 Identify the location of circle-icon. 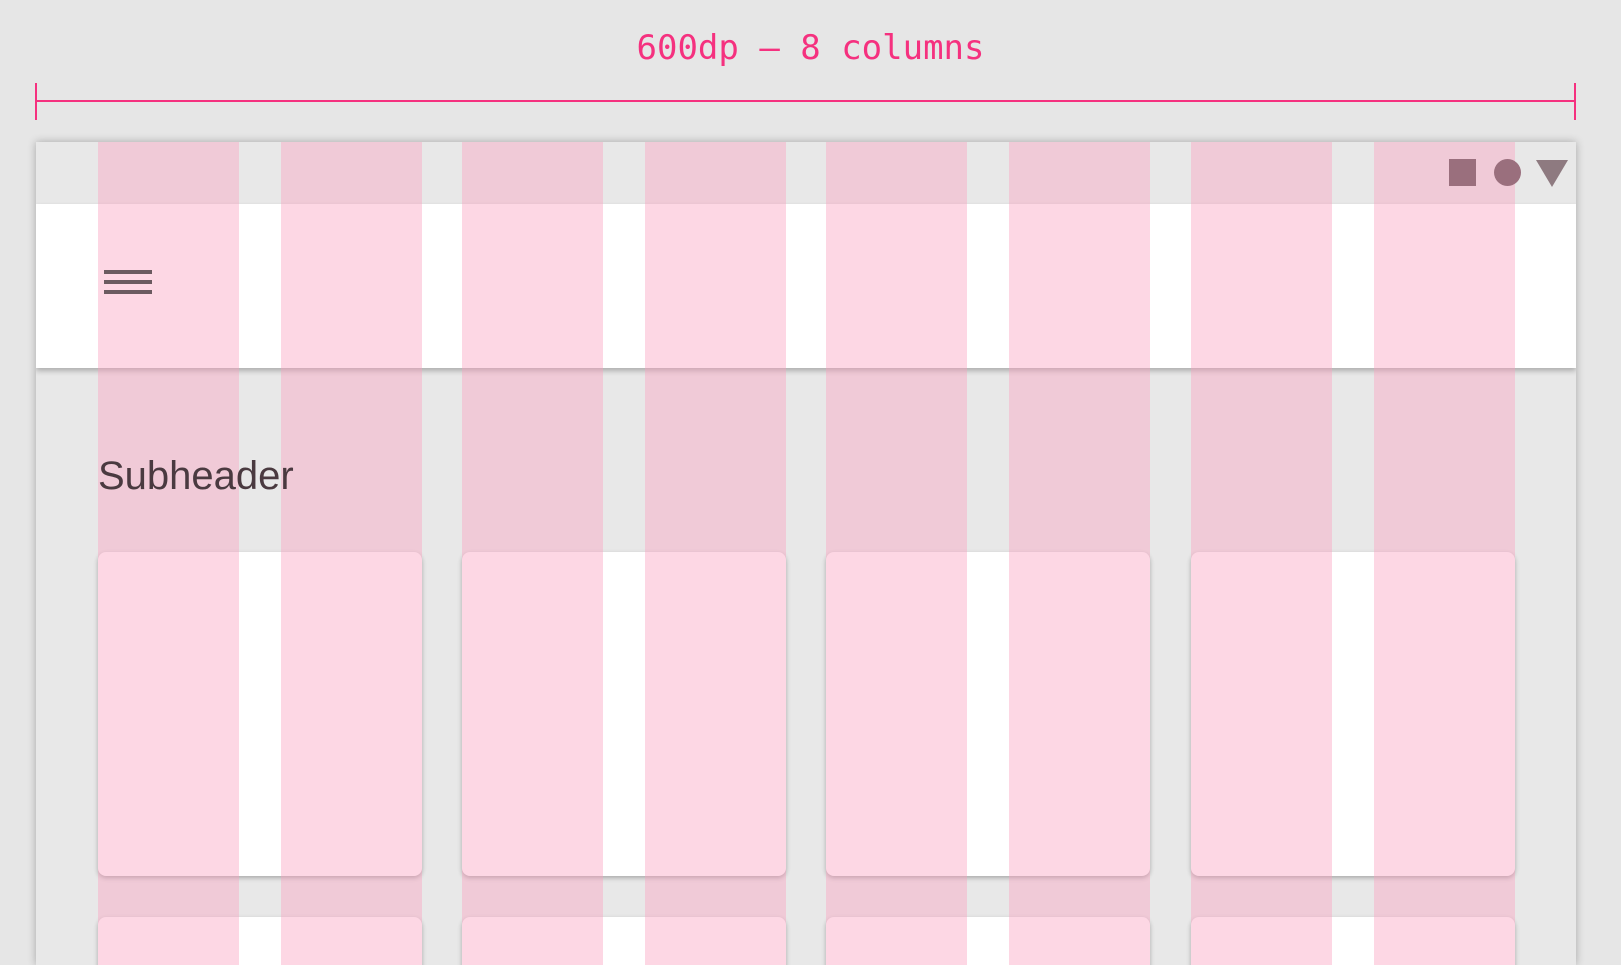
(1507, 172).